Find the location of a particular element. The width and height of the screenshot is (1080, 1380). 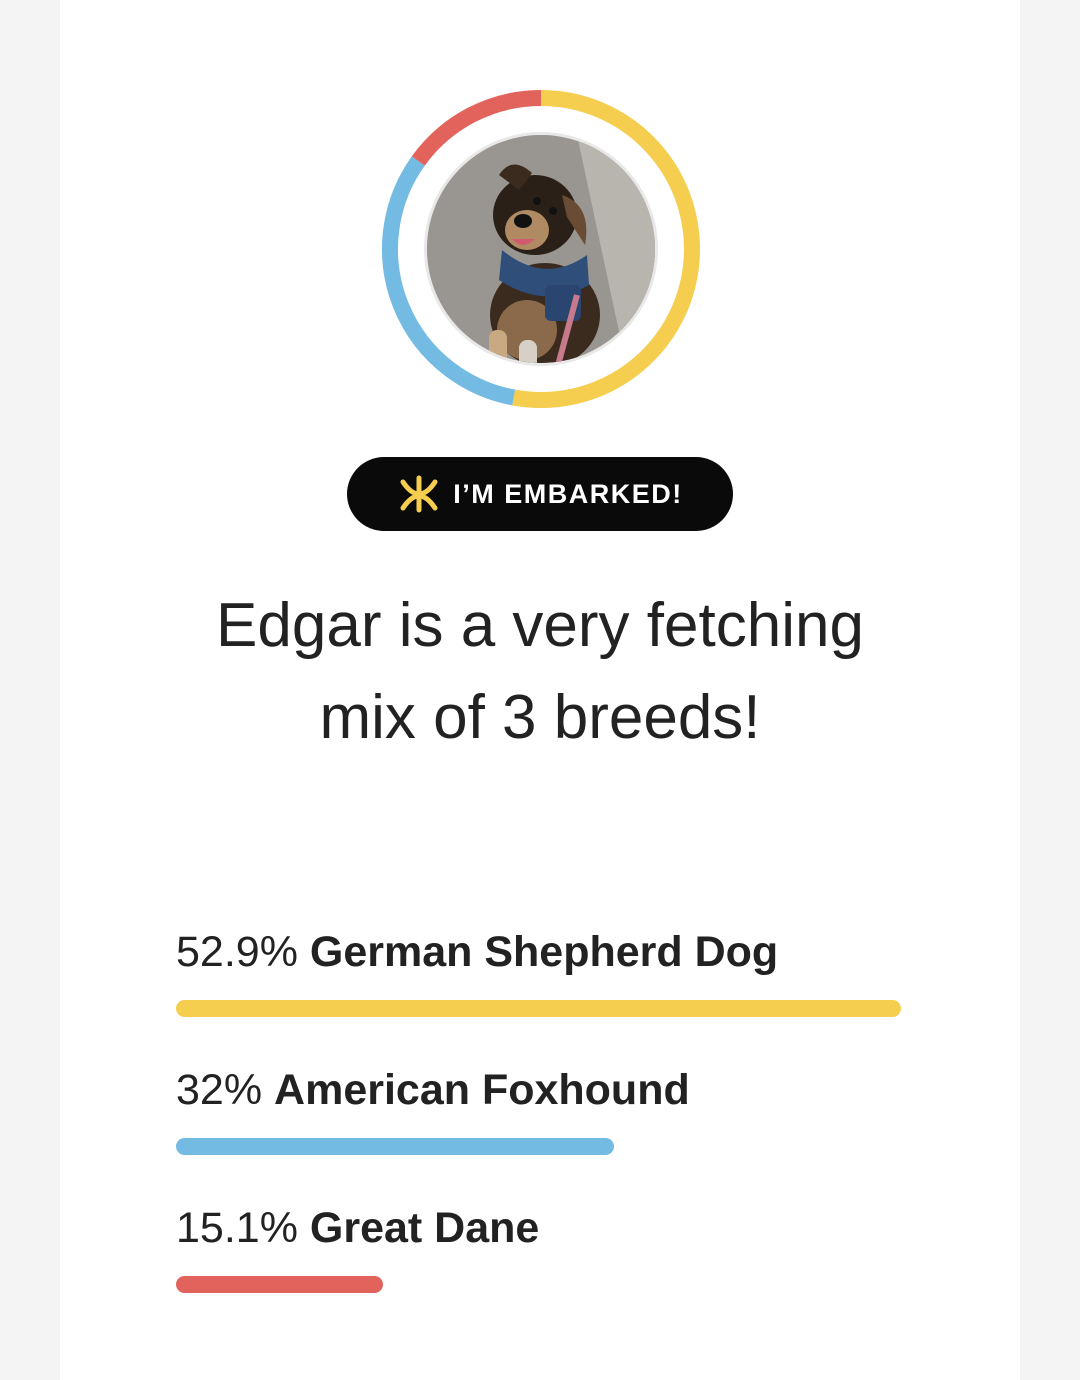

breed-label: 52.9% German Shepherd Dog is located at coordinates (546, 952).